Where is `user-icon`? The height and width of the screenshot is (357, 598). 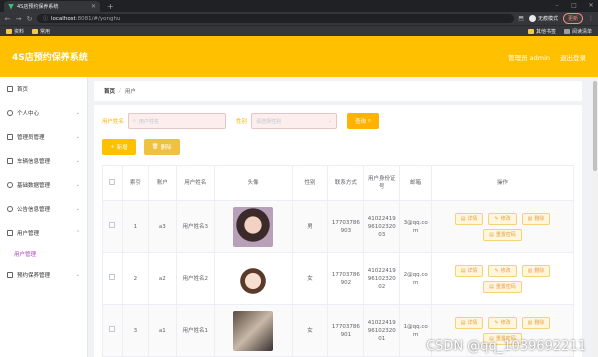 user-icon is located at coordinates (10, 113).